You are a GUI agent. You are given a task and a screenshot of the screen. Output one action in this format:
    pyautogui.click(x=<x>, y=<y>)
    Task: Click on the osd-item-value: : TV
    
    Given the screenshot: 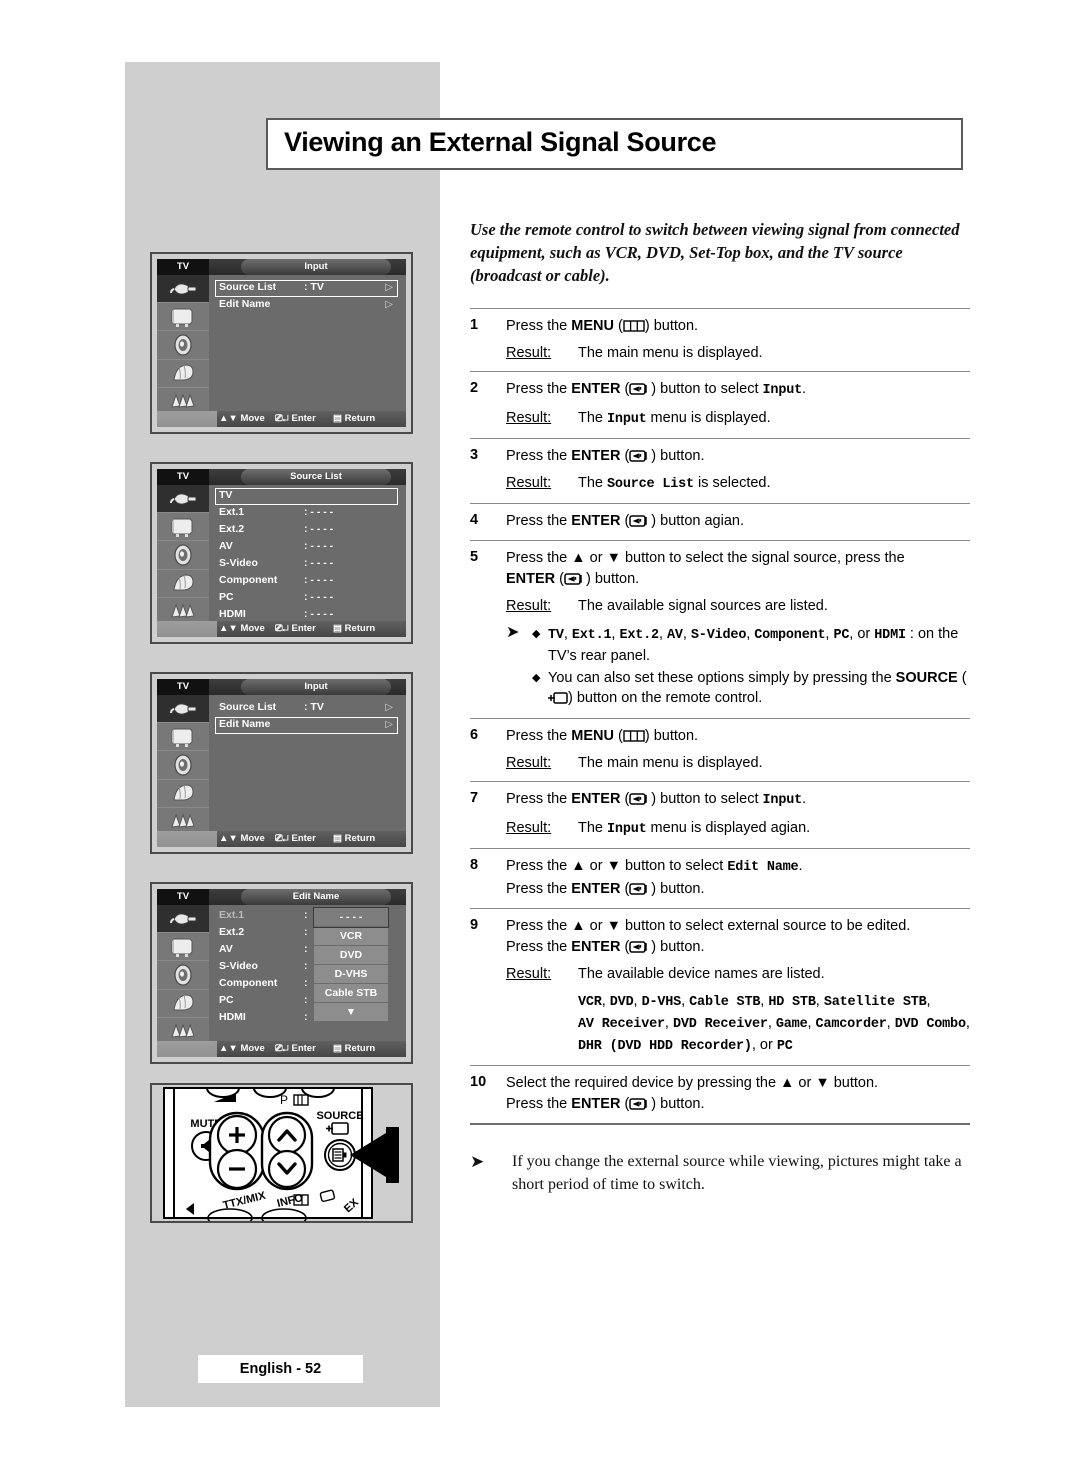 What is the action you would take?
    pyautogui.click(x=314, y=287)
    